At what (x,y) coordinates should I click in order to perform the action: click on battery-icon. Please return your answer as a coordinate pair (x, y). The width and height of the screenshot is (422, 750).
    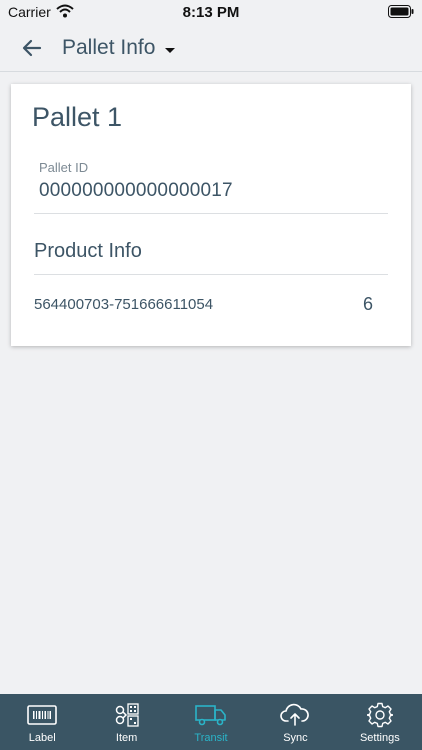
    Looking at the image, I should click on (401, 14).